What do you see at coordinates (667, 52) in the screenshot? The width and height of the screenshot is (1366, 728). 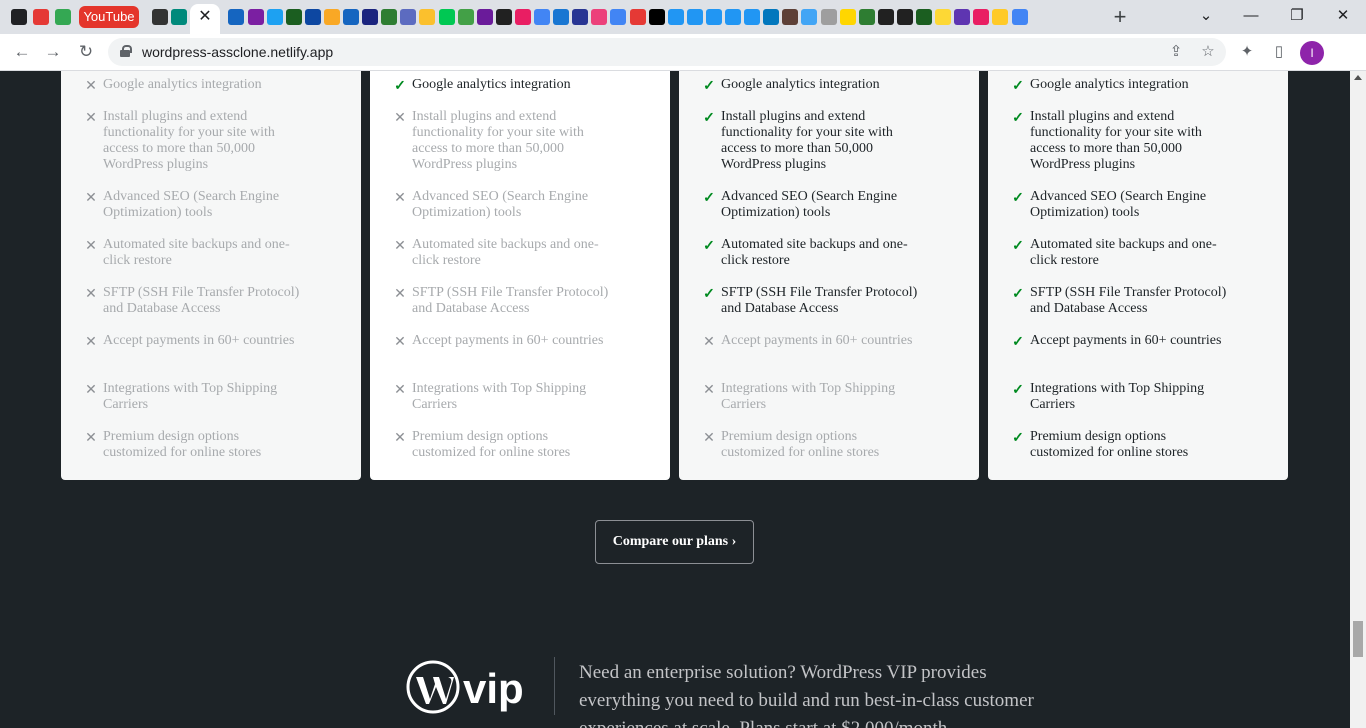 I see `address-bar: wordpress-assclone.netlify.app ⇪ ☆` at bounding box center [667, 52].